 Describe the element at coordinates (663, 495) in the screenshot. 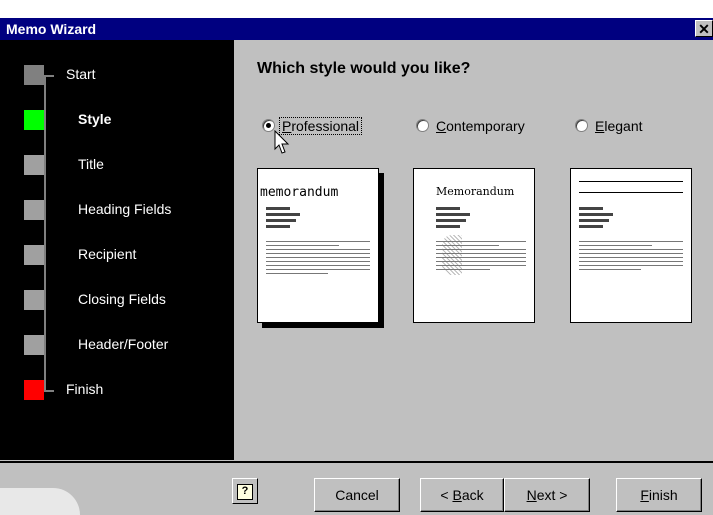

I see `finish-rest: inish` at that location.